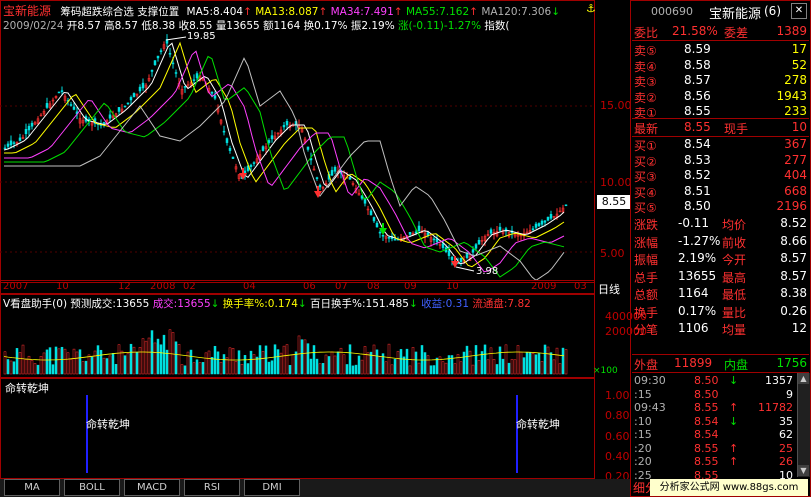 The width and height of the screenshot is (811, 497). Describe the element at coordinates (92, 487) in the screenshot. I see `tab-boll: BOLL` at that location.